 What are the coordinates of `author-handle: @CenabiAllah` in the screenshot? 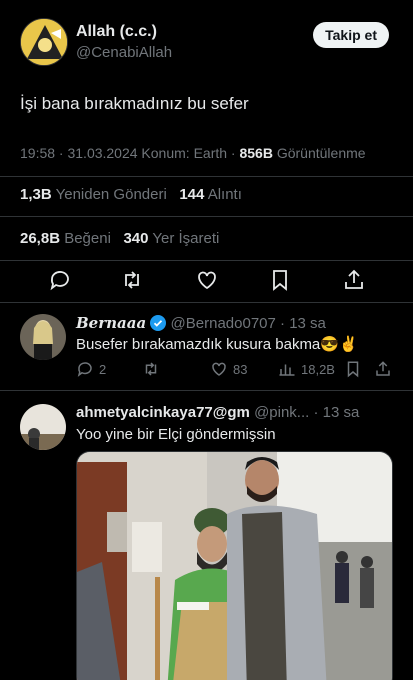 It's located at (124, 52).